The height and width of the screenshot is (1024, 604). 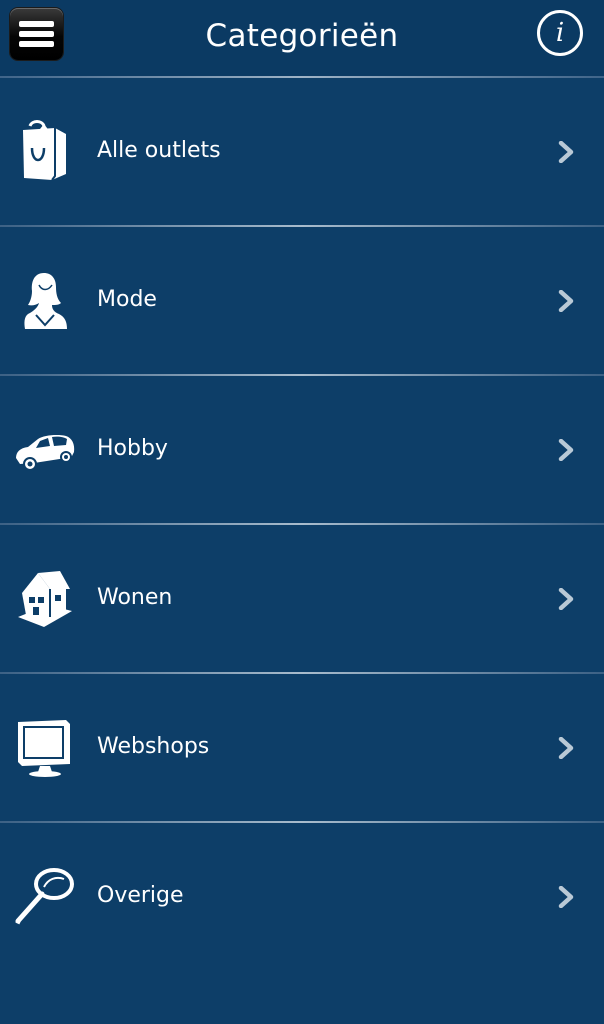 I want to click on house-icon, so click(x=45, y=599).